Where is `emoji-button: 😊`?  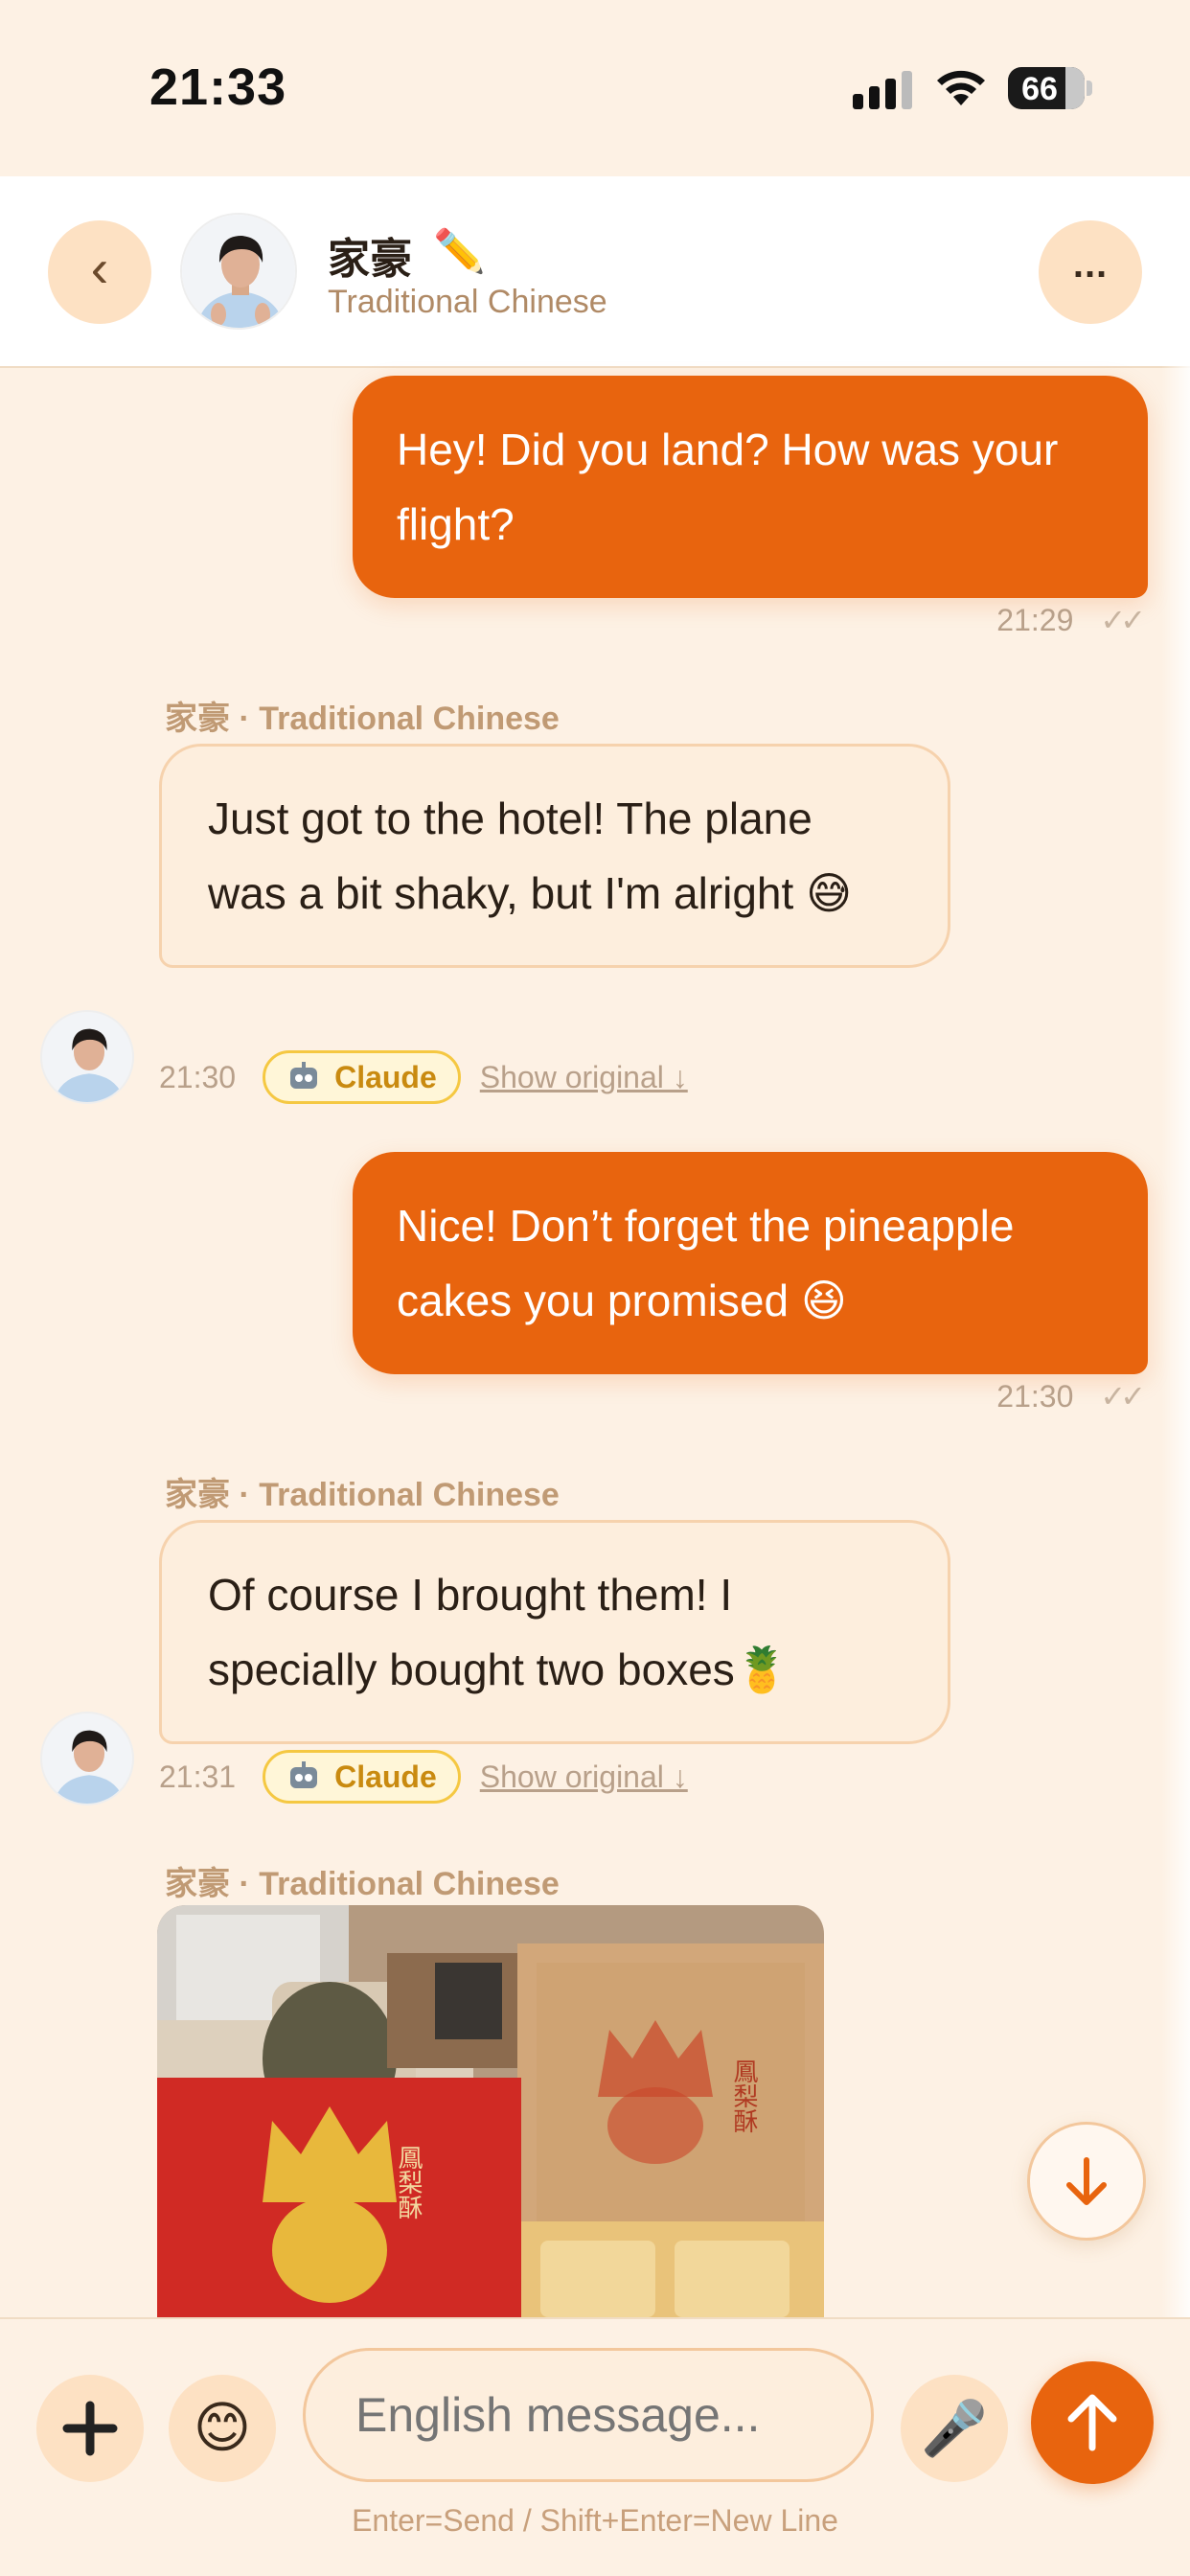
emoji-button: 😊 is located at coordinates (222, 2428).